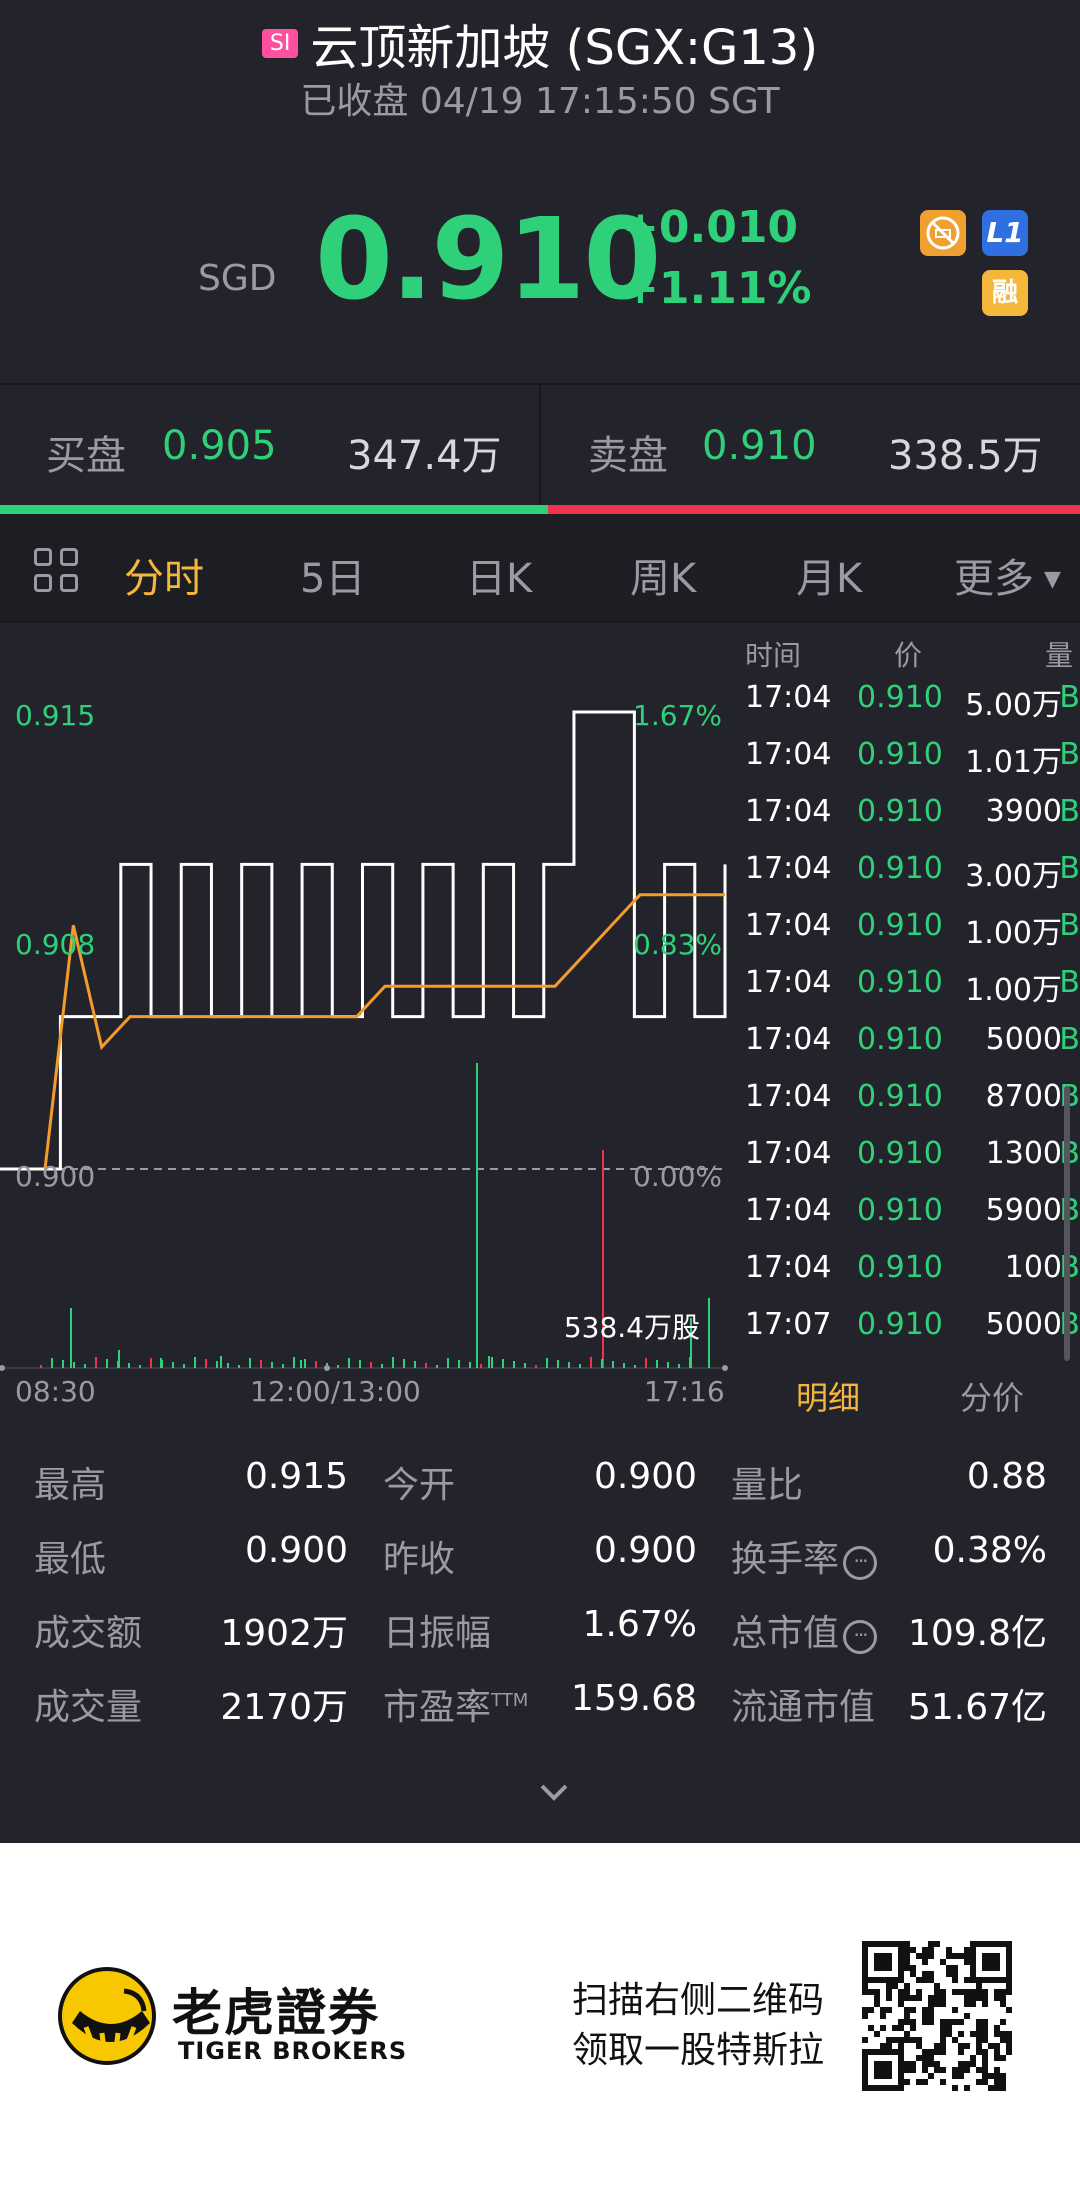  Describe the element at coordinates (804, 1630) in the screenshot. I see `stat-label: 总市值 ···` at that location.